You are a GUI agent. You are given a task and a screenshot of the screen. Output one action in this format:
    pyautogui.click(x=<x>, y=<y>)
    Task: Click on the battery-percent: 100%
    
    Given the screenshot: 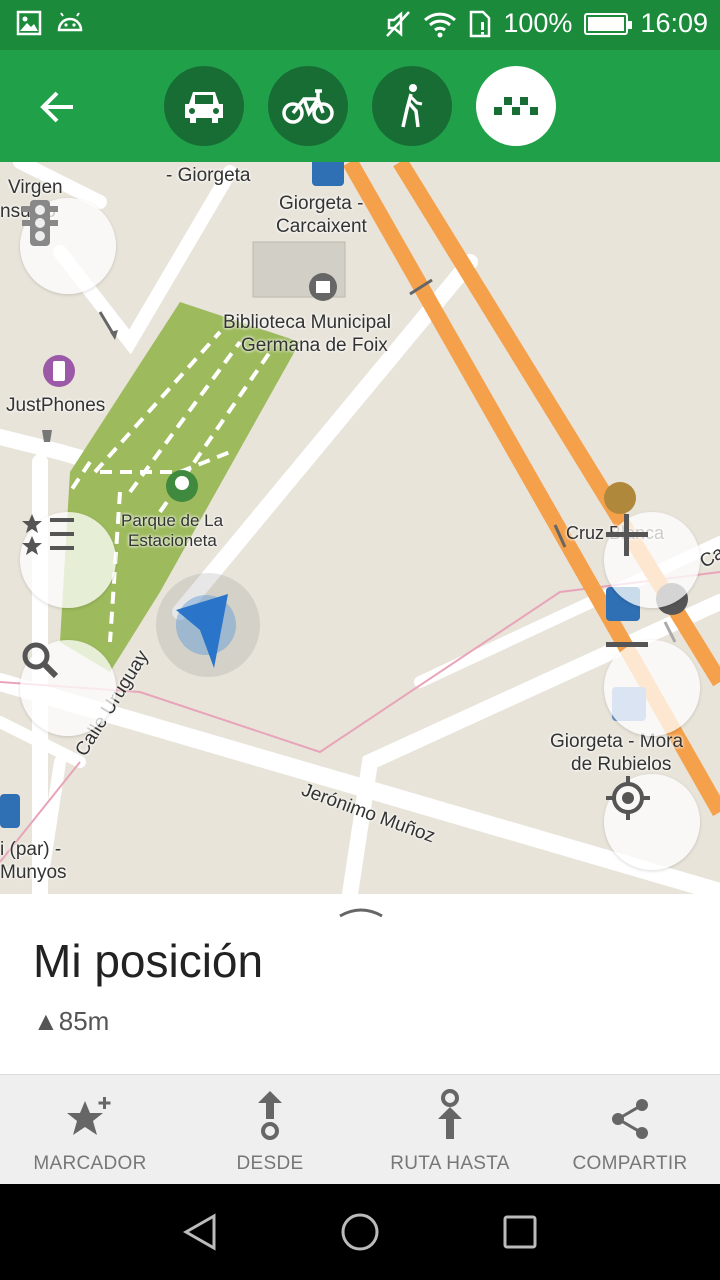 What is the action you would take?
    pyautogui.click(x=538, y=23)
    